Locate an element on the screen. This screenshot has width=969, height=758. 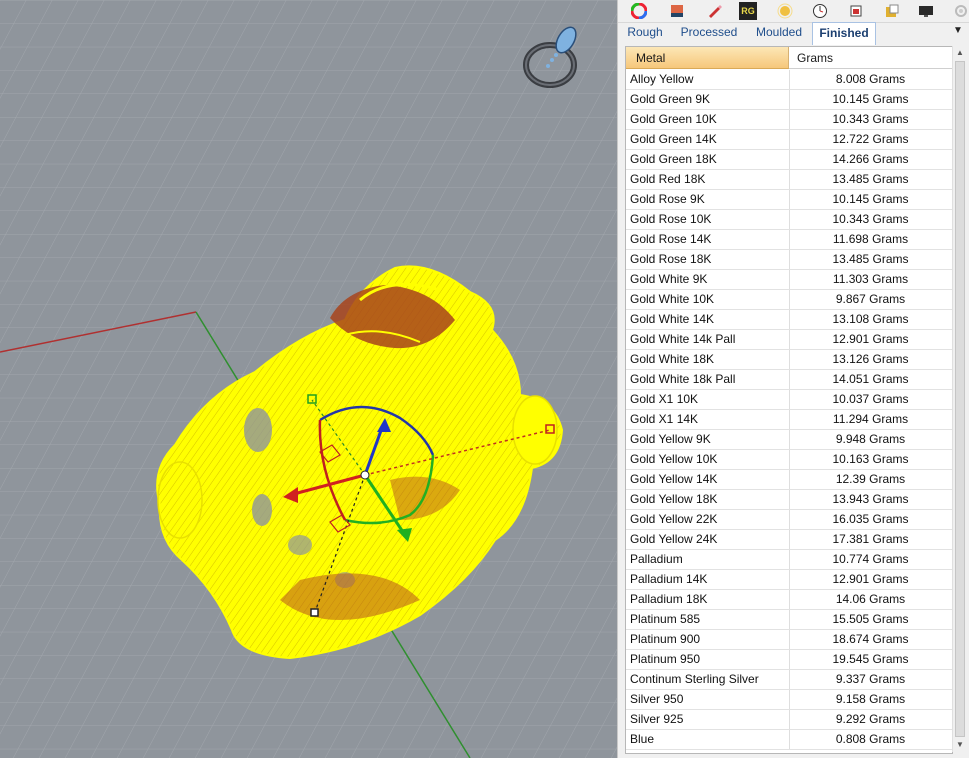
cell-metal: Gold X1 10K is located at coordinates (664, 399).